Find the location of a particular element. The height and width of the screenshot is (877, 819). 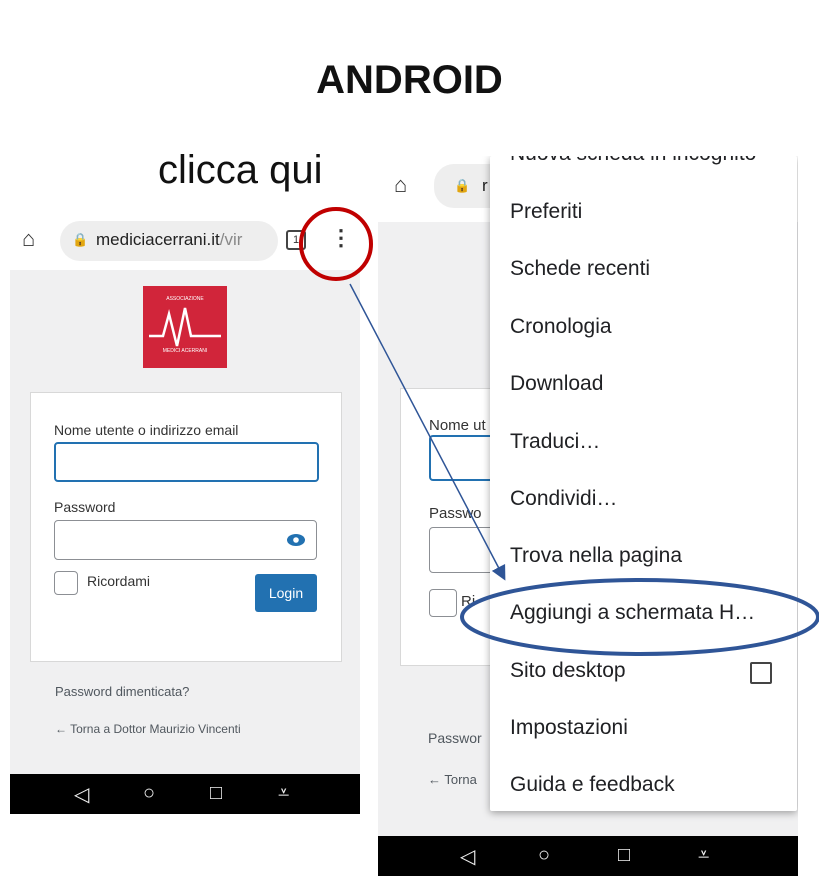

highlight-ellipse is located at coordinates (639, 617).